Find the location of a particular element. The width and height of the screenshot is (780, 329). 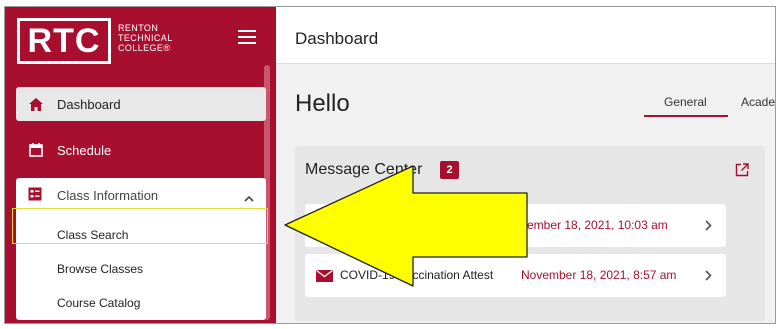

college-name: RENTON TECHNICAL COLLEGE® is located at coordinates (145, 38).